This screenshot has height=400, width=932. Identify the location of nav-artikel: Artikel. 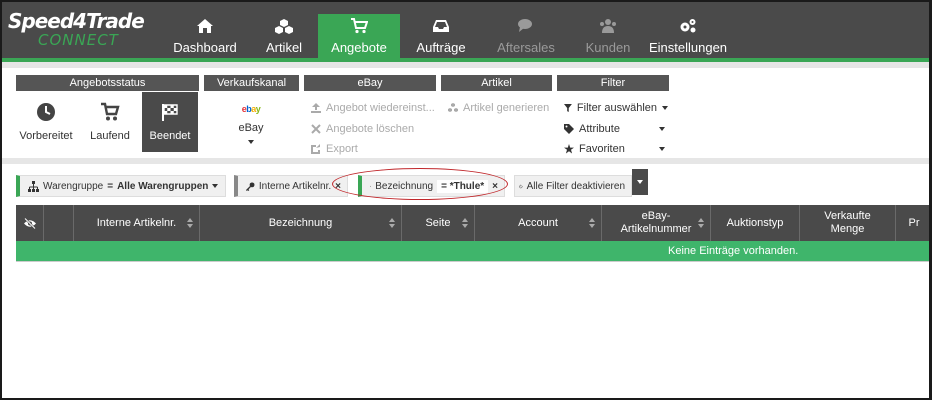
(284, 38).